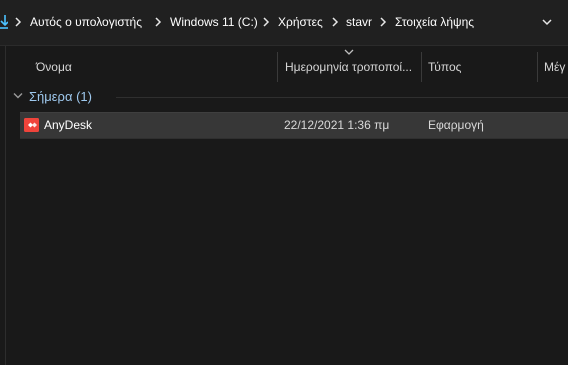 The height and width of the screenshot is (365, 568). Describe the element at coordinates (4, 22) in the screenshot. I see `download-icon` at that location.